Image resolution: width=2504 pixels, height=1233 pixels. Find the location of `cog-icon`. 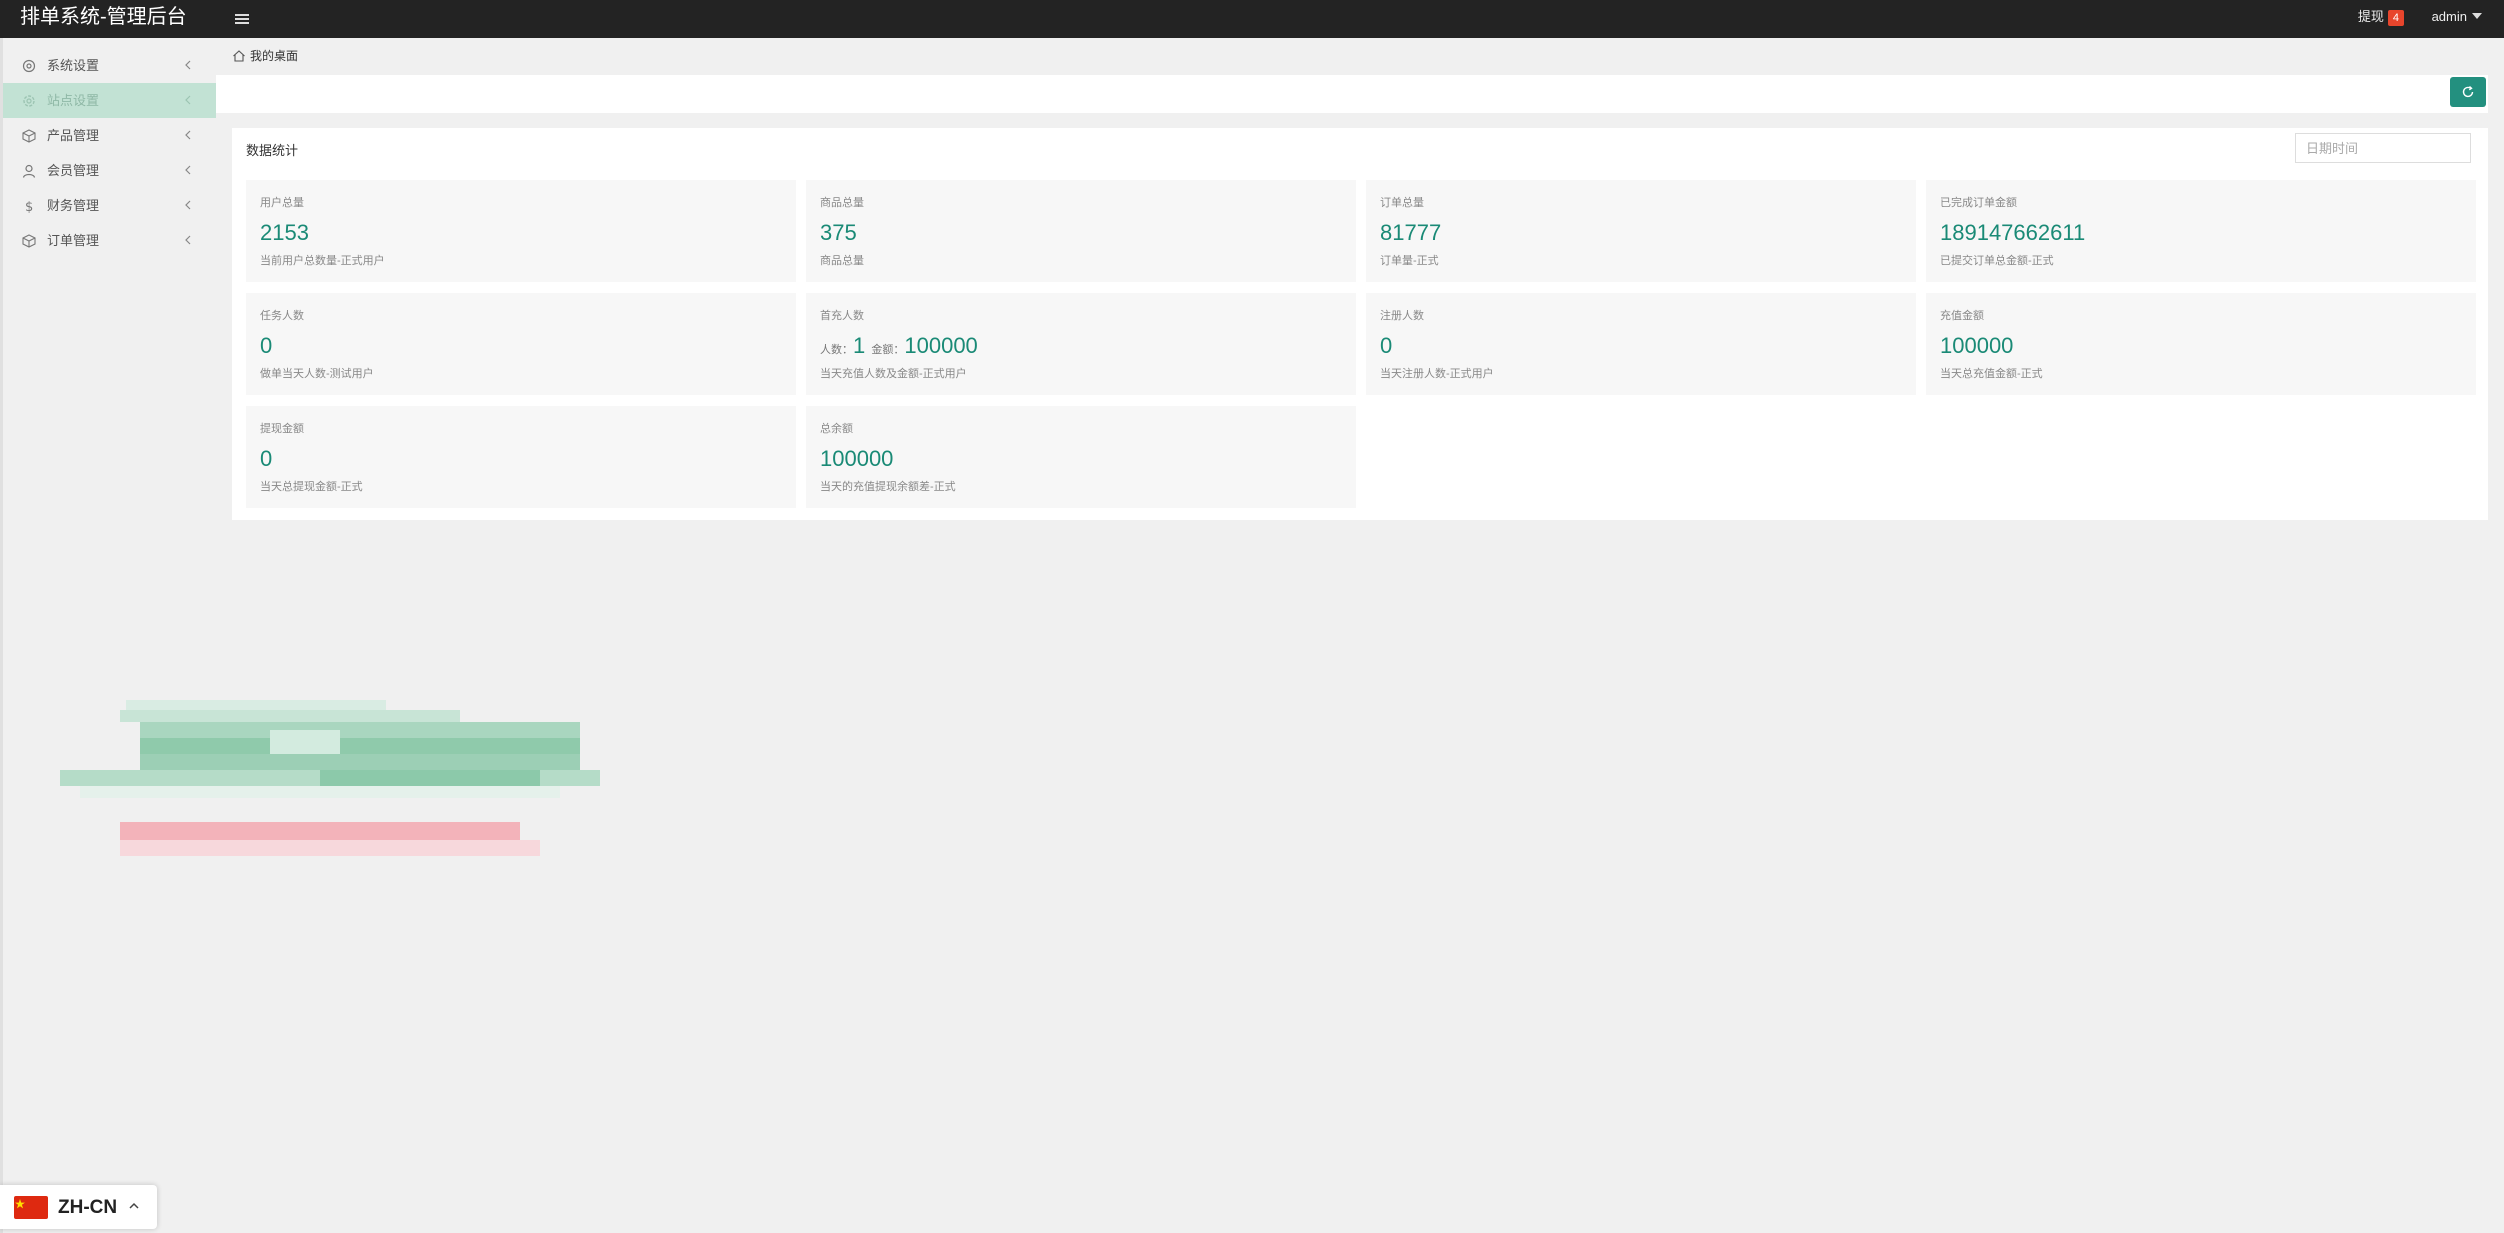

cog-icon is located at coordinates (29, 101).